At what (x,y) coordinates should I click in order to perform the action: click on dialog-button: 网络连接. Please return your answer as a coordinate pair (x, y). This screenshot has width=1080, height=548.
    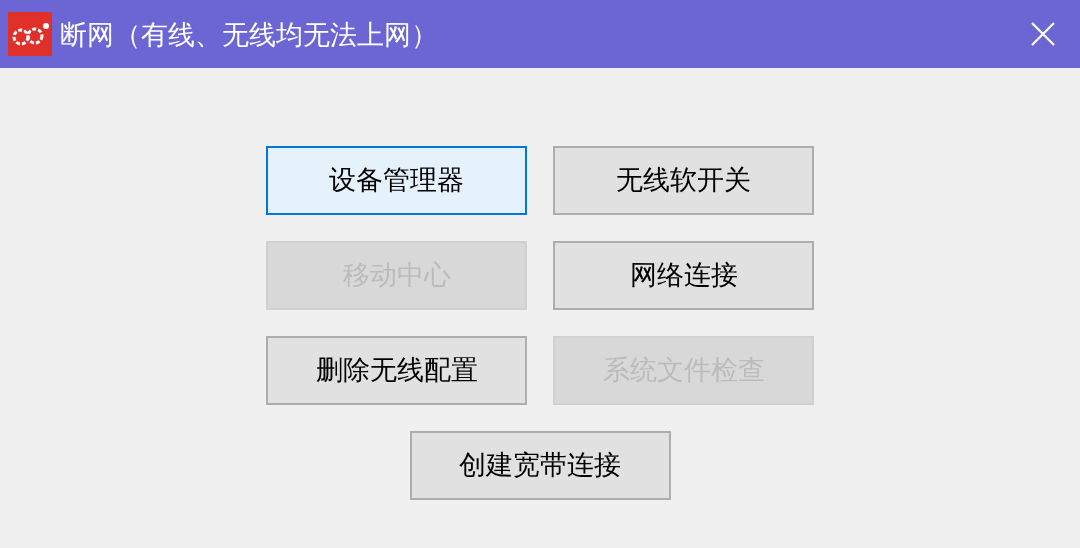
    Looking at the image, I should click on (683, 275).